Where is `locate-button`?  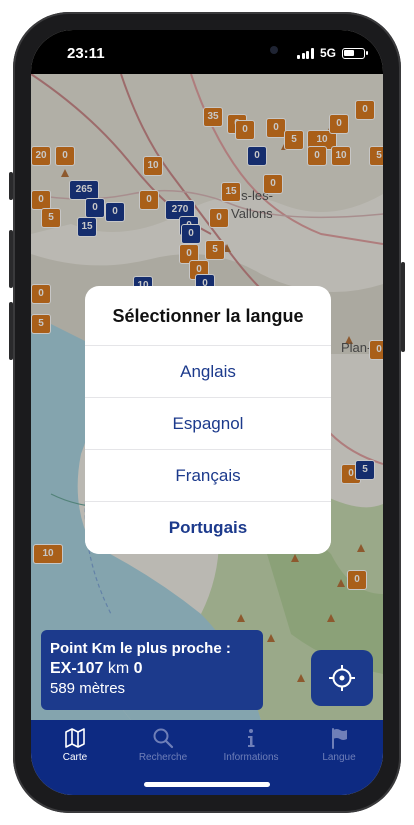 locate-button is located at coordinates (342, 678).